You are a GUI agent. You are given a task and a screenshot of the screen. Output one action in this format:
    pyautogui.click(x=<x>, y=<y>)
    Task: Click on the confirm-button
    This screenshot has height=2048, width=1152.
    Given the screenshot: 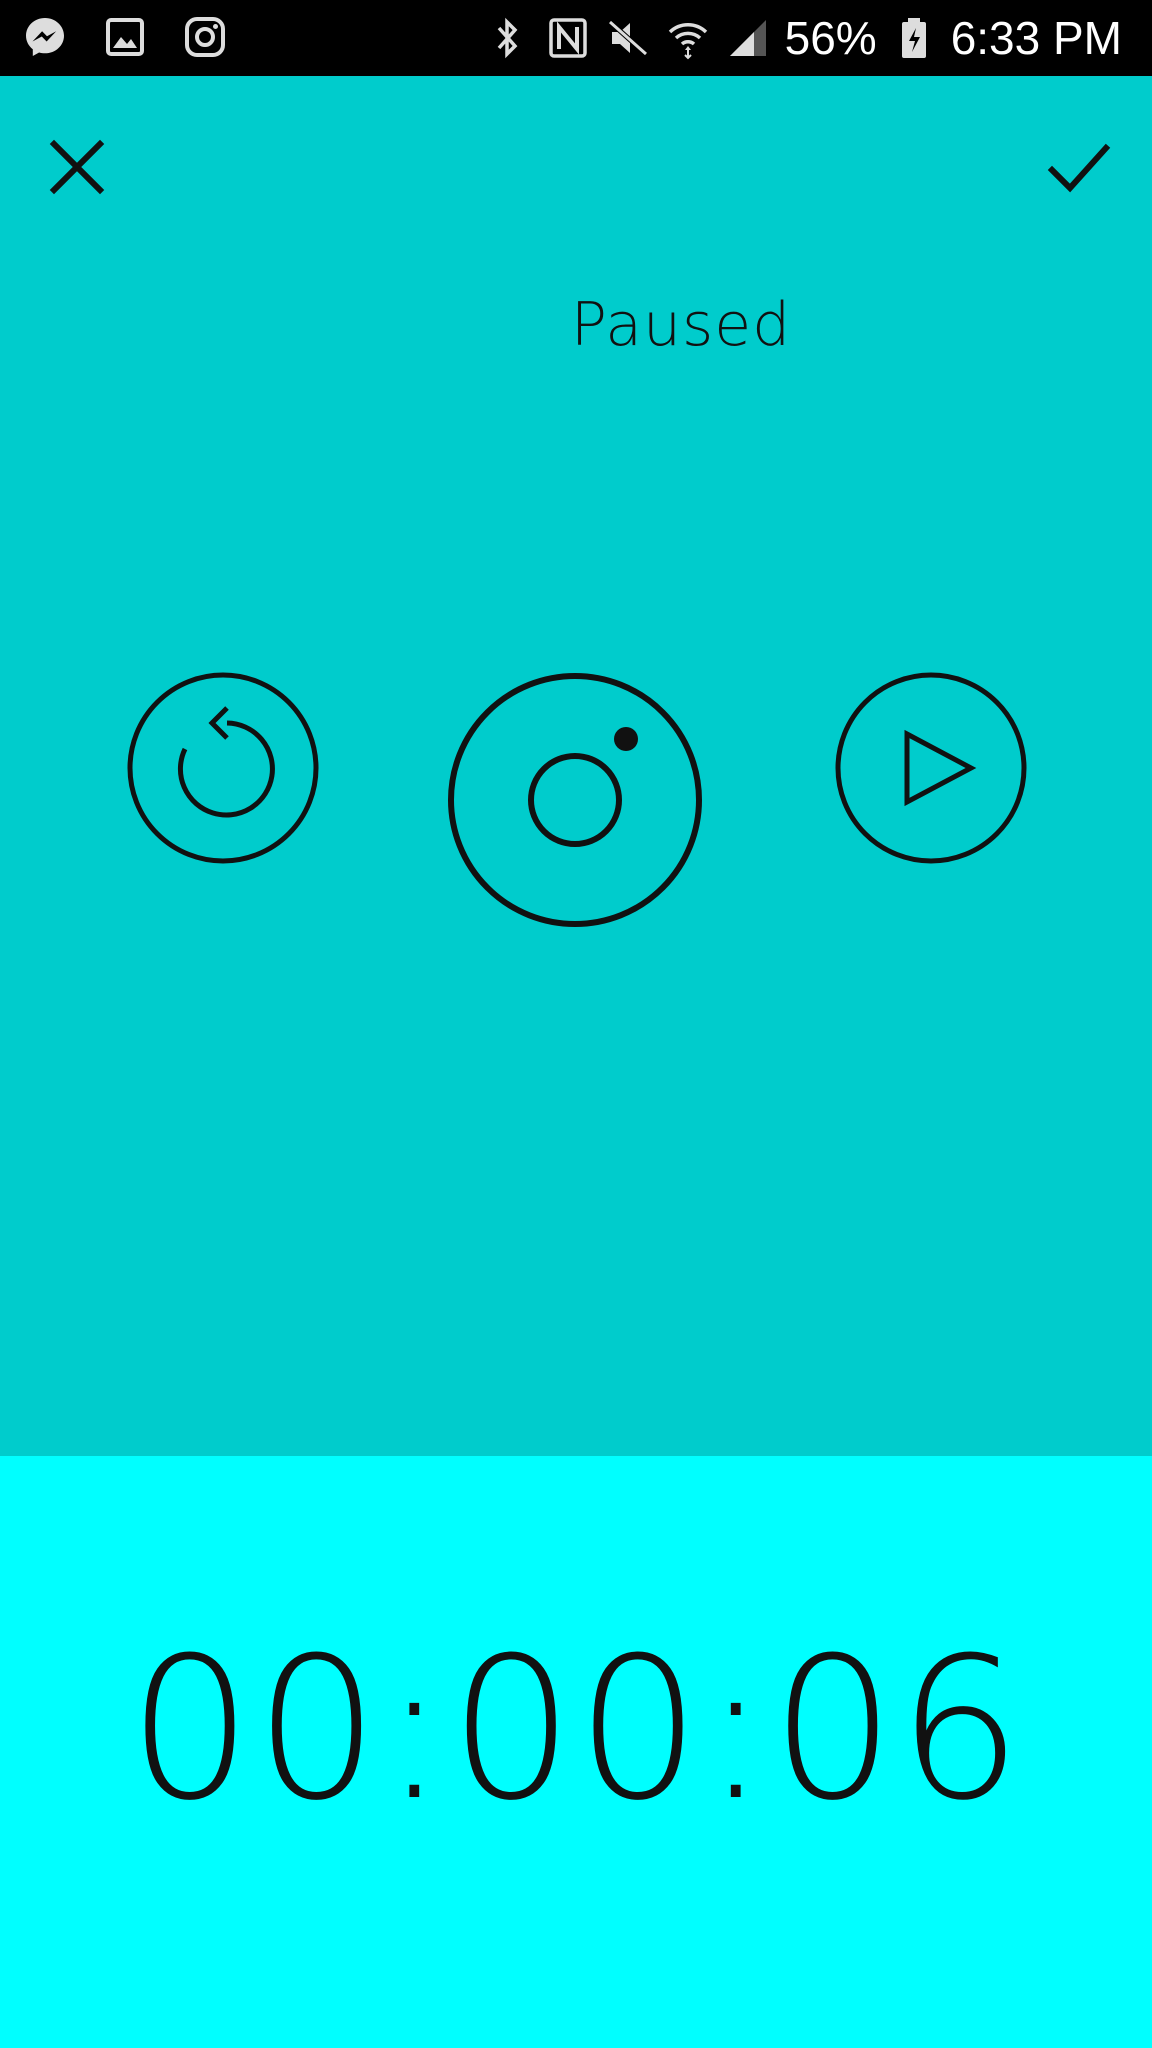 What is the action you would take?
    pyautogui.click(x=1079, y=167)
    